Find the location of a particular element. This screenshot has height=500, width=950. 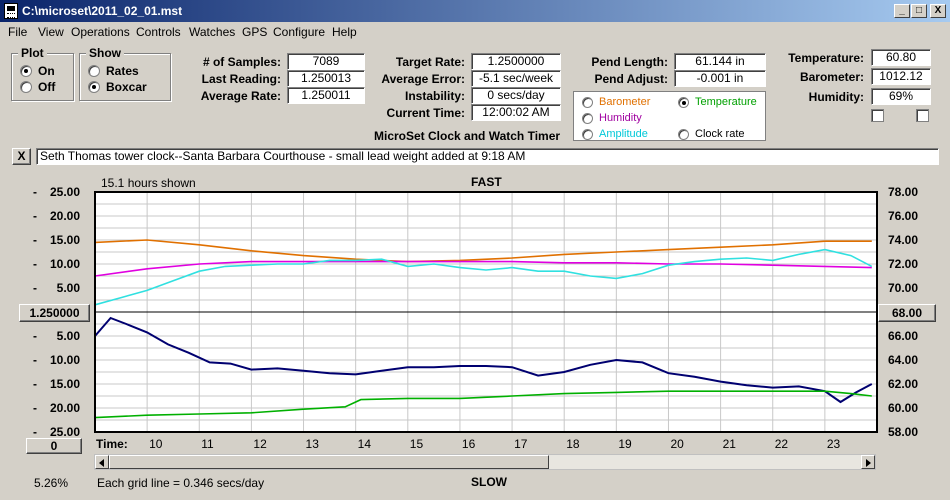

right-tick-label: 58.00 is located at coordinates (903, 432).